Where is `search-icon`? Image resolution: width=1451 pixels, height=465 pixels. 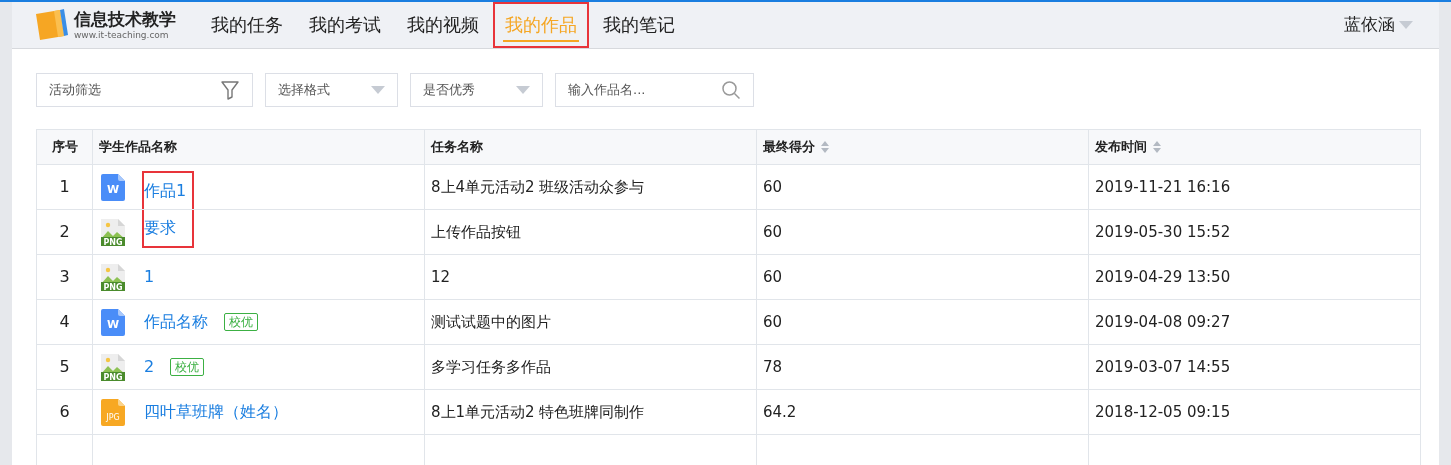
search-icon is located at coordinates (731, 90).